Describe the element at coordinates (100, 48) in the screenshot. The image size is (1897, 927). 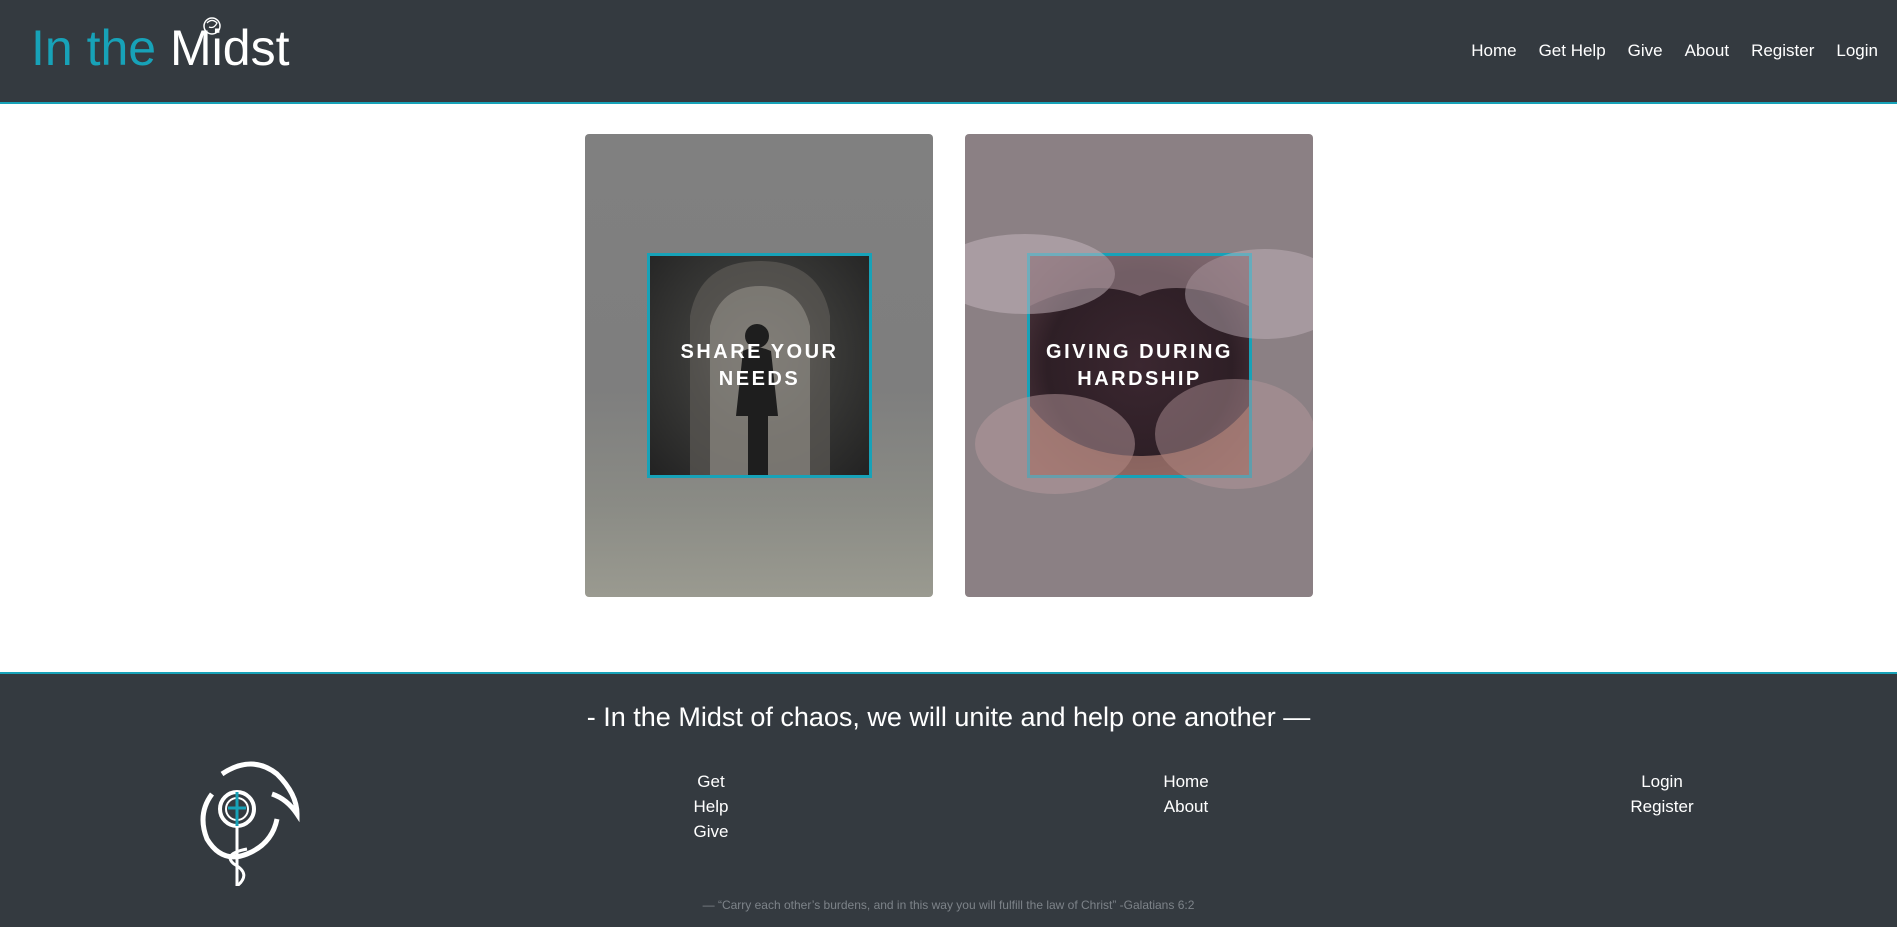
I see `logo-text-teal: In the` at that location.